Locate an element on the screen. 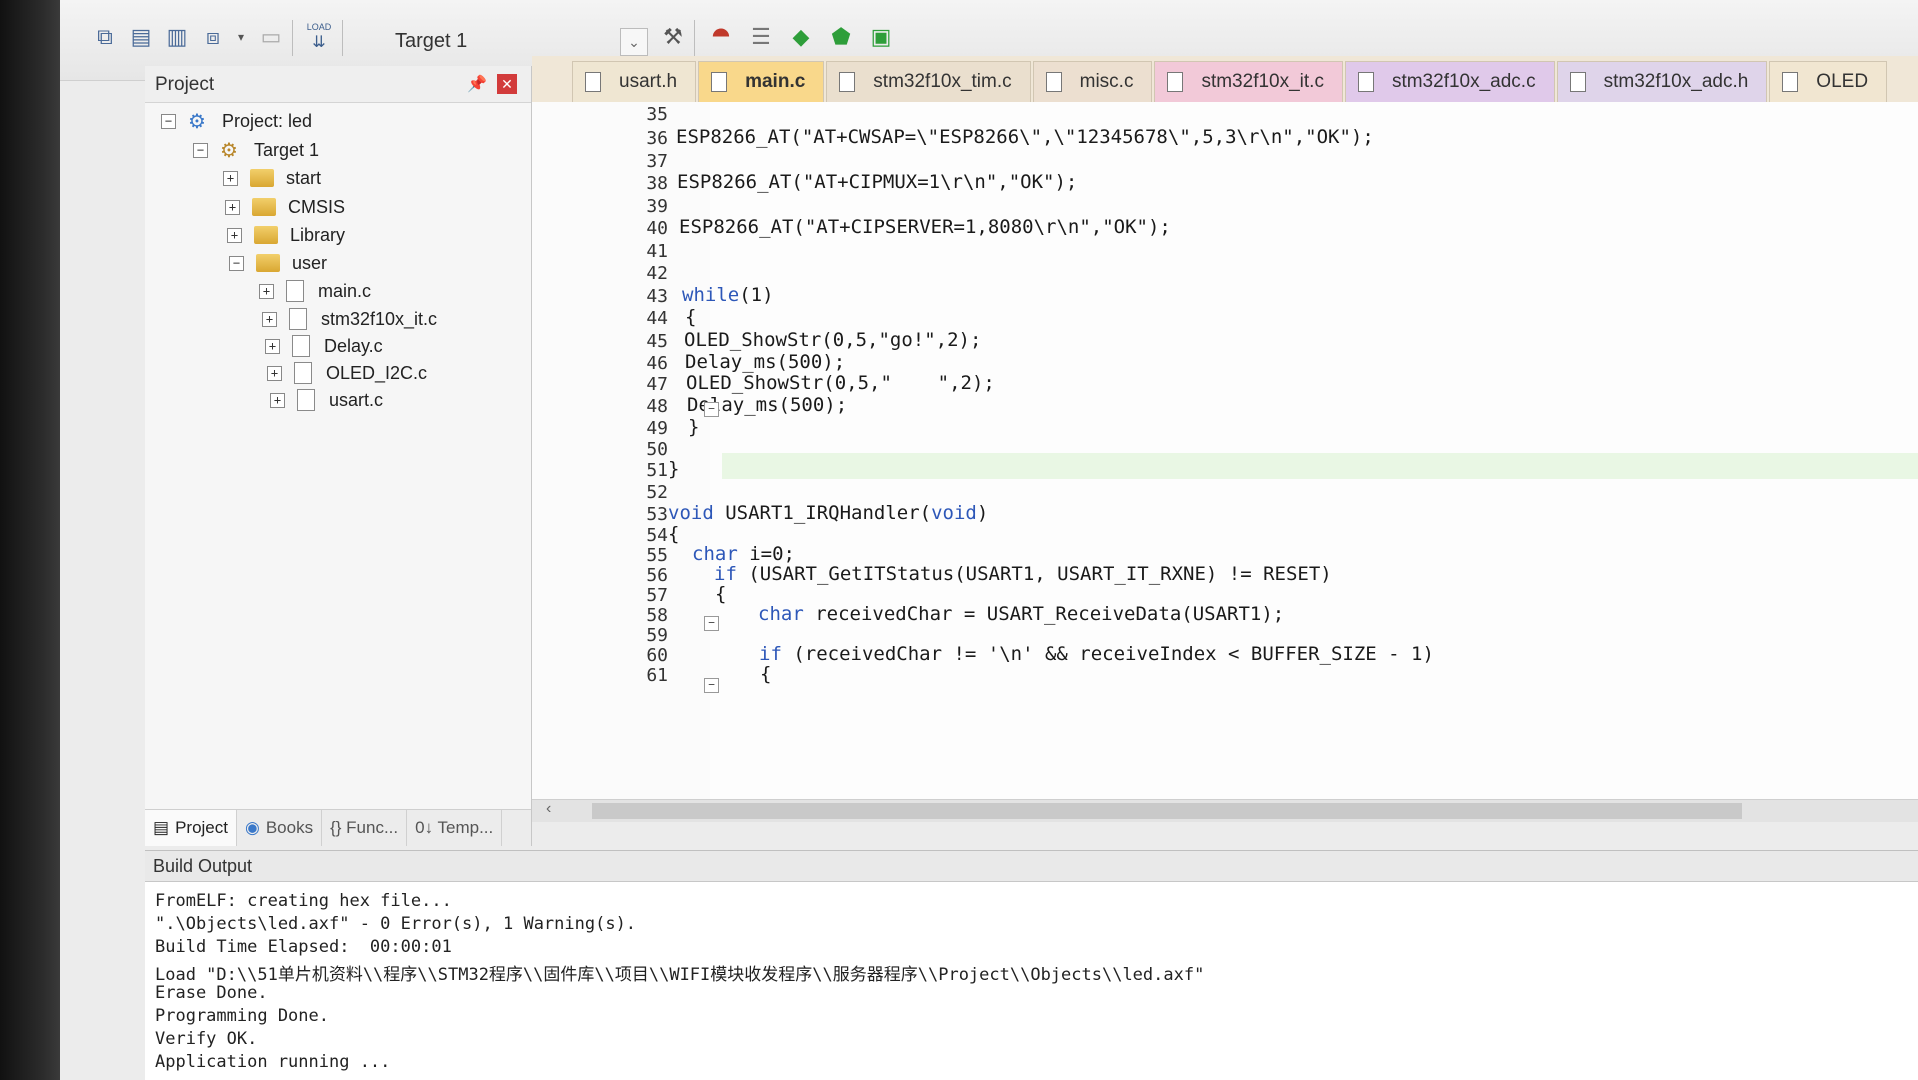 Image resolution: width=1918 pixels, height=1080 pixels. tree-item-file-usart-c: + usart.c is located at coordinates (326, 400).